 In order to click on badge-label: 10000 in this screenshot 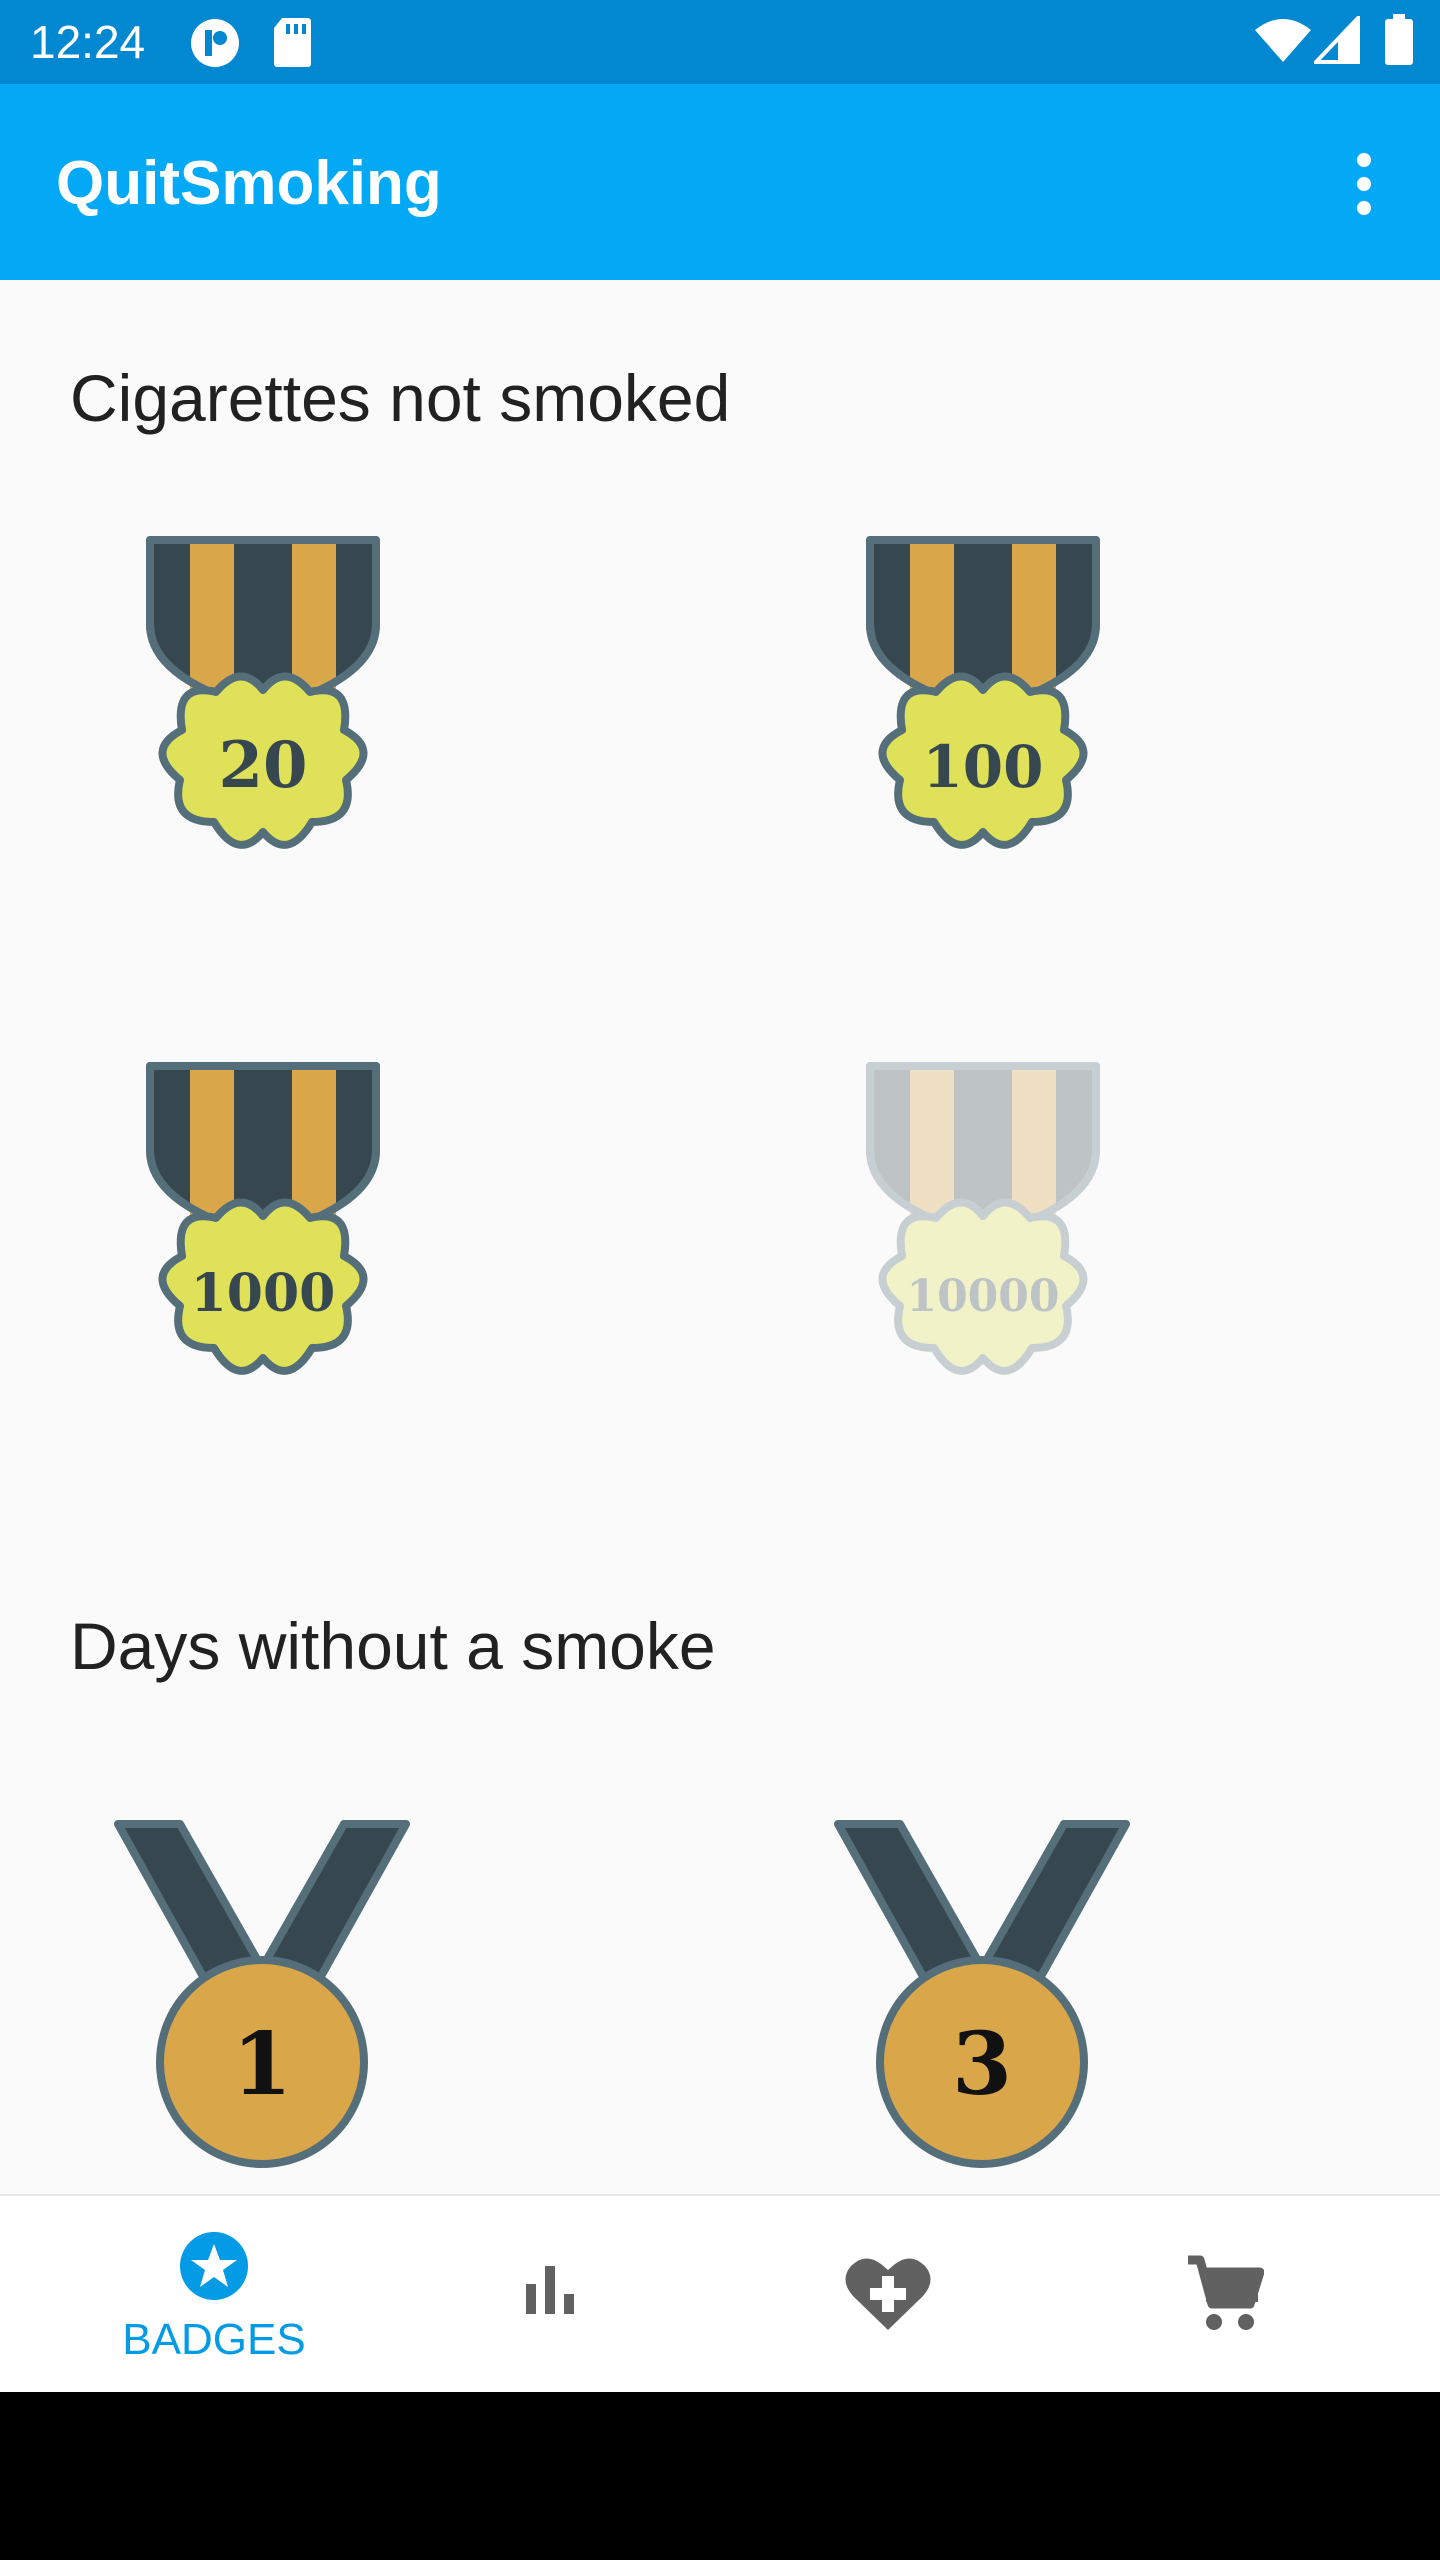, I will do `click(982, 1296)`.